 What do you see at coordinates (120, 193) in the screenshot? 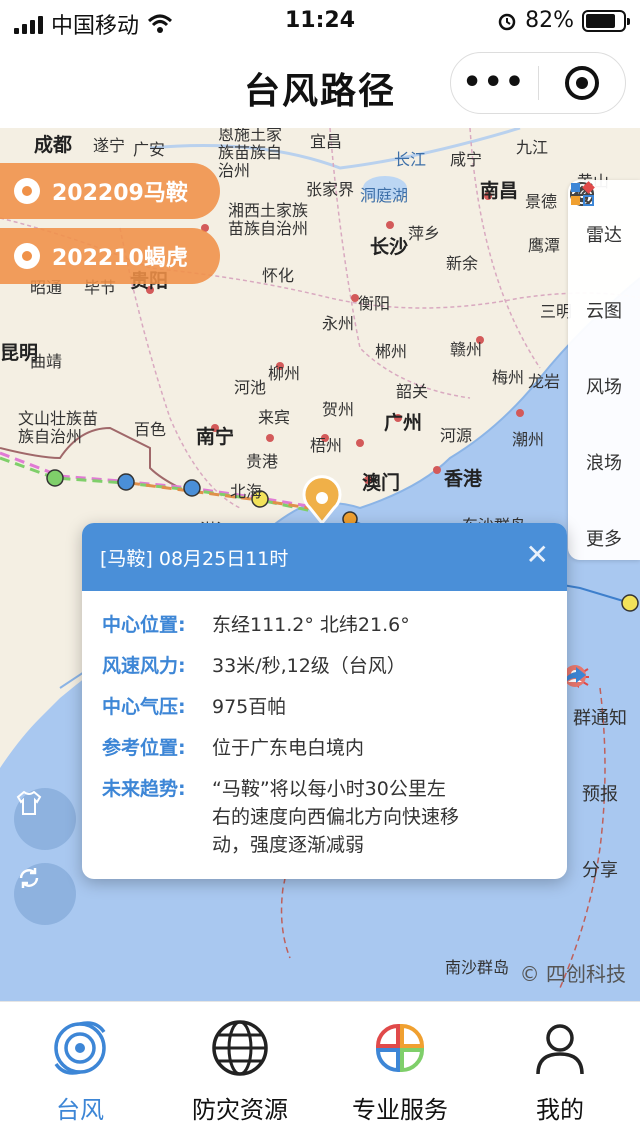
I see `typhoon-label: 202209马鞍` at bounding box center [120, 193].